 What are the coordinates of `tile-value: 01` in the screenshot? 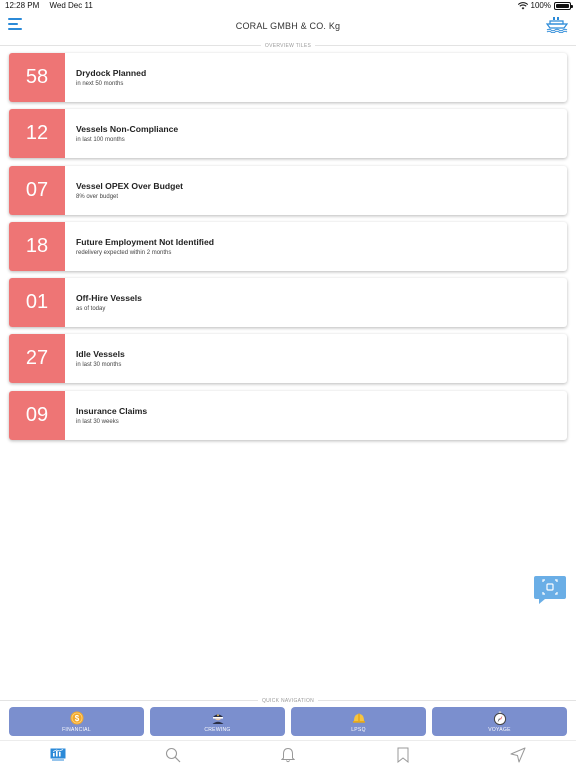 It's located at (37, 303).